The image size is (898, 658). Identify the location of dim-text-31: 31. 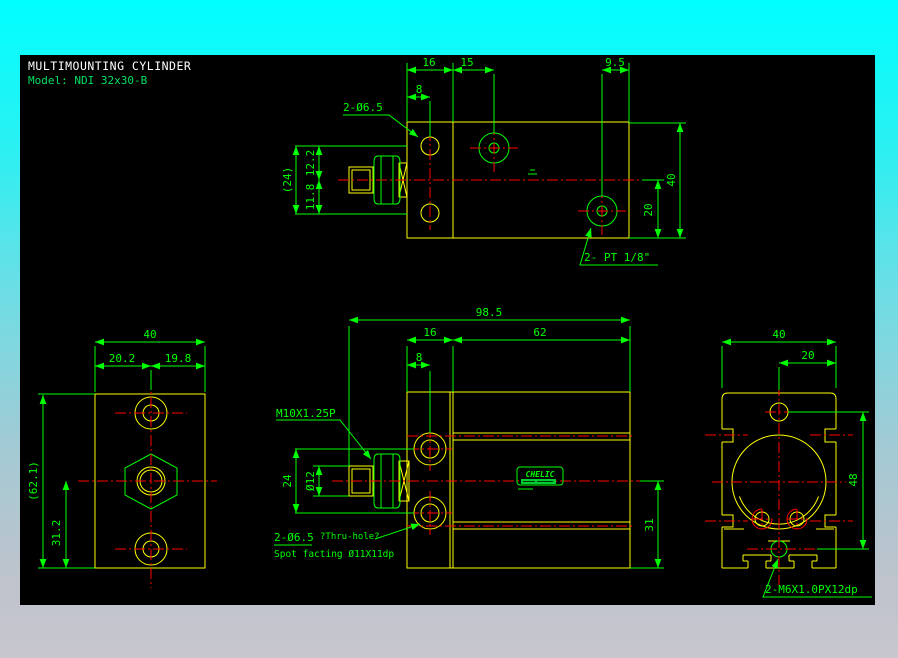
(649, 524).